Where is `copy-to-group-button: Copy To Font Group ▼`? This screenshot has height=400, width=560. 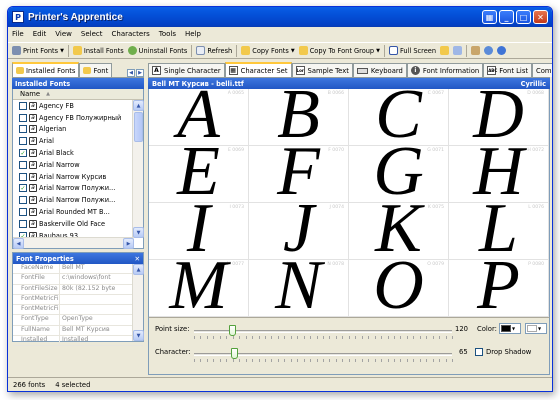 copy-to-group-button: Copy To Font Group ▼ is located at coordinates (339, 50).